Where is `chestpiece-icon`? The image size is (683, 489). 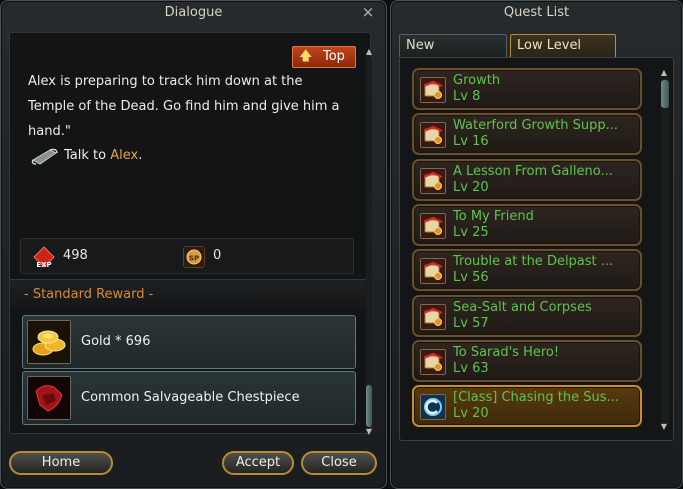 chestpiece-icon is located at coordinates (49, 398).